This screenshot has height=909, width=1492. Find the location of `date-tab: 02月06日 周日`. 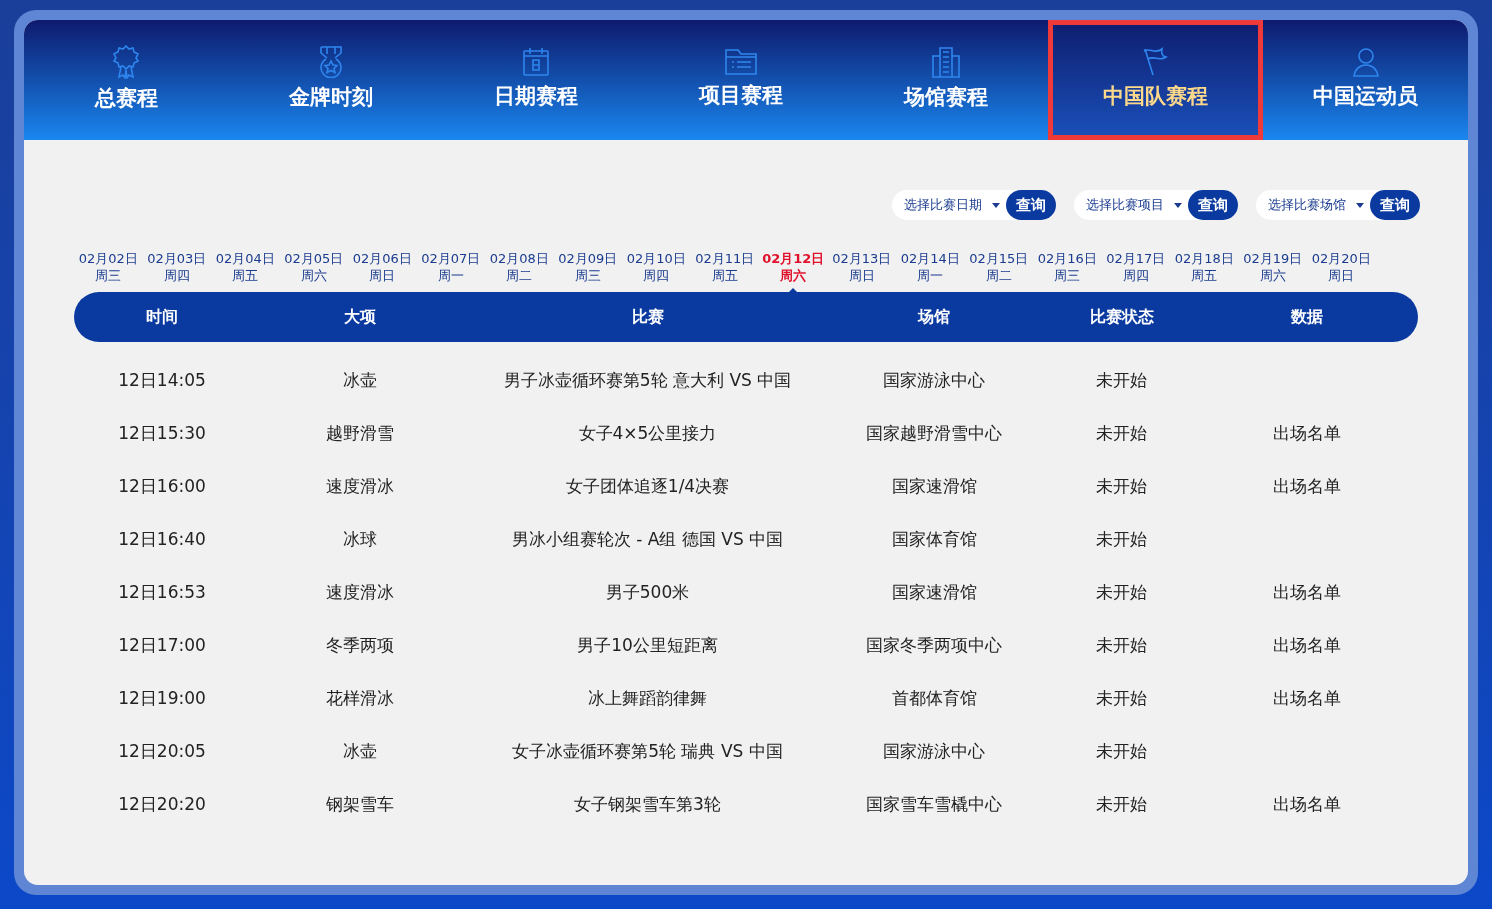

date-tab: 02月06日 周日 is located at coordinates (382, 267).